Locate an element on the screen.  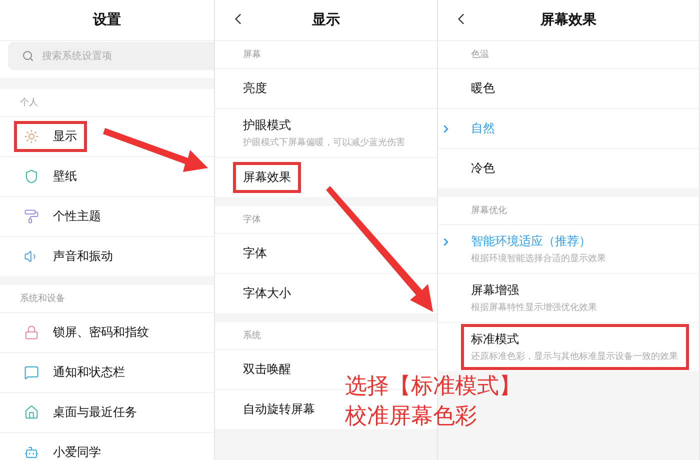
item-description: 护眼模式下屏幕偏暖，可以减少蓝光伤害 is located at coordinates (324, 142).